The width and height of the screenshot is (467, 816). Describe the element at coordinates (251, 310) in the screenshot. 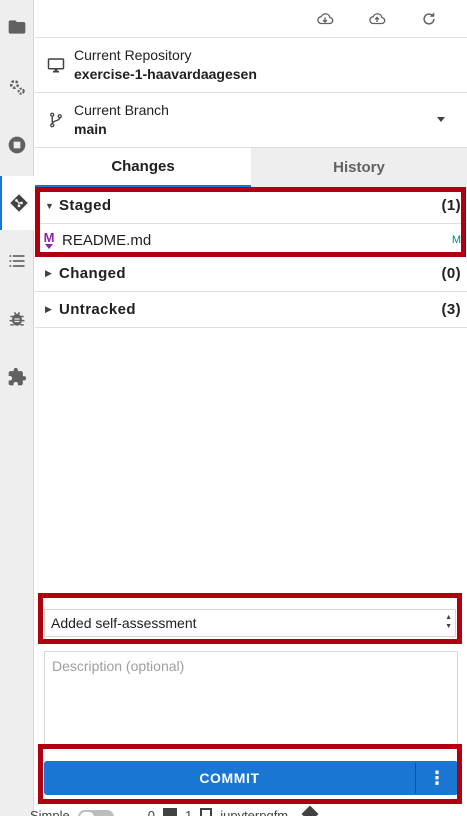

I see `untracked-section-header: ▶ Untracked (3)` at that location.